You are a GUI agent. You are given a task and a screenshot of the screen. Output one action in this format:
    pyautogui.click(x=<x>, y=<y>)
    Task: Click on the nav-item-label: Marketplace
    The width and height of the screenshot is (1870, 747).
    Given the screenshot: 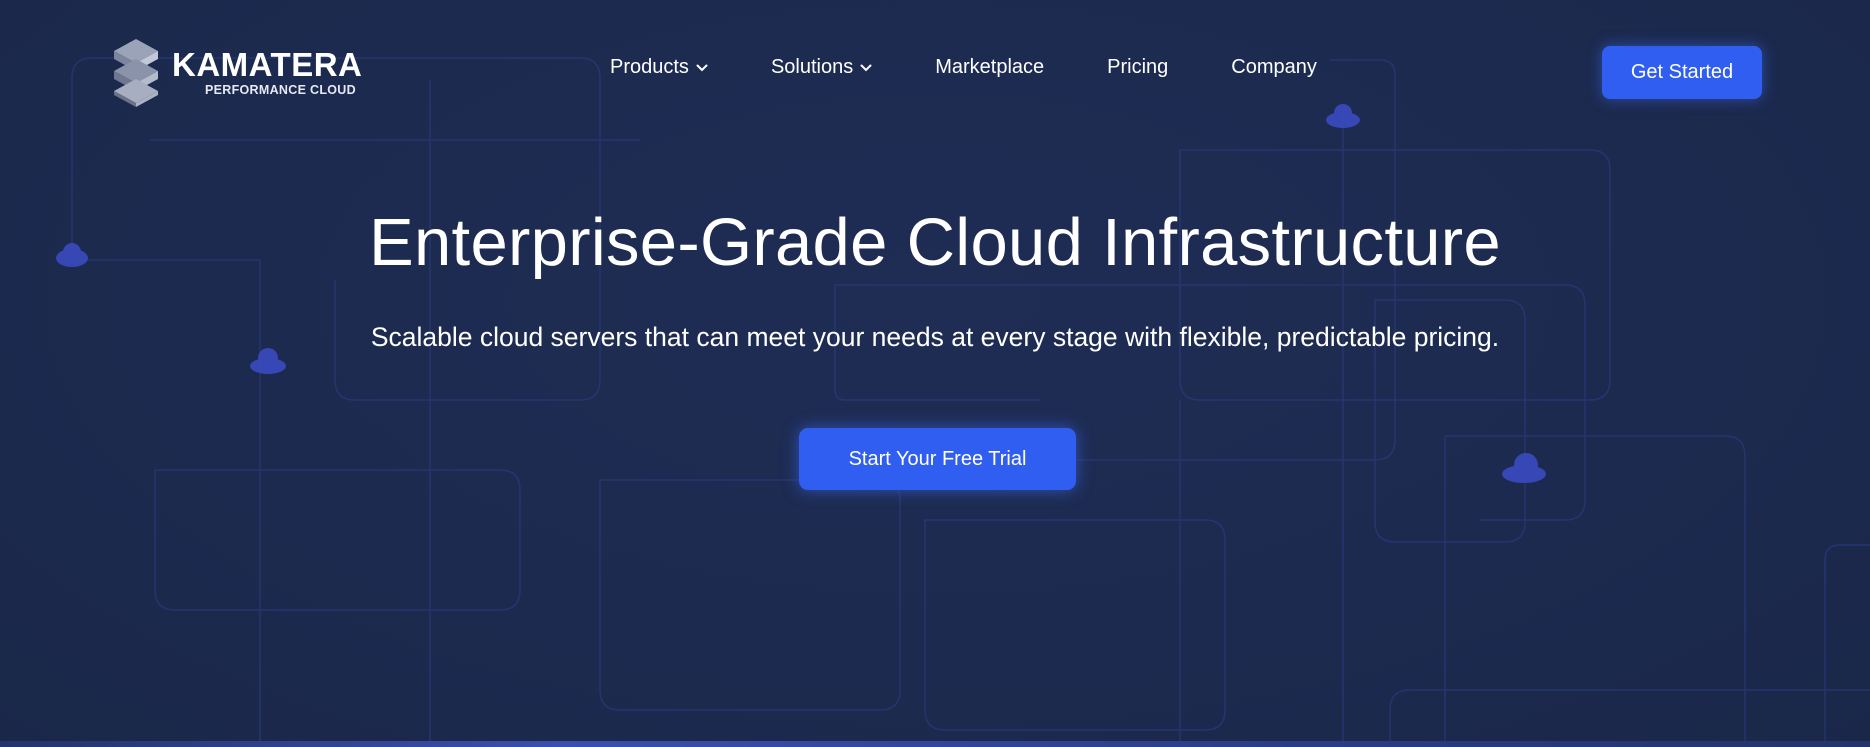 What is the action you would take?
    pyautogui.click(x=990, y=67)
    